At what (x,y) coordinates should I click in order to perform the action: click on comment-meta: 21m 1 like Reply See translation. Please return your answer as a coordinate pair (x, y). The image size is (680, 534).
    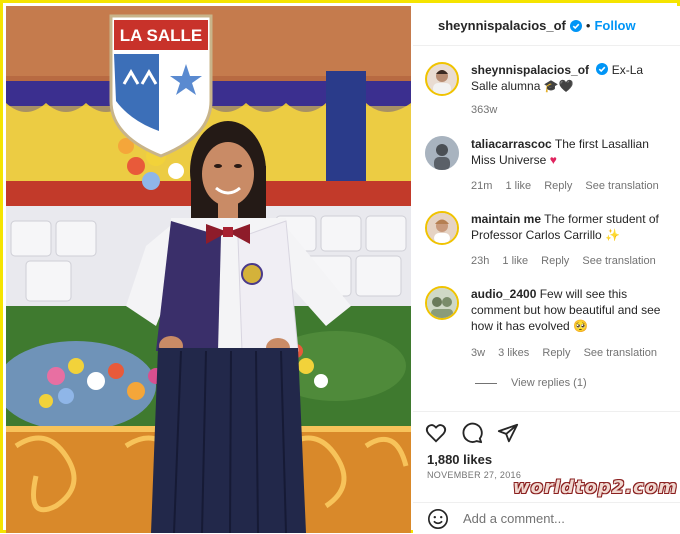
    Looking at the image, I should click on (570, 186).